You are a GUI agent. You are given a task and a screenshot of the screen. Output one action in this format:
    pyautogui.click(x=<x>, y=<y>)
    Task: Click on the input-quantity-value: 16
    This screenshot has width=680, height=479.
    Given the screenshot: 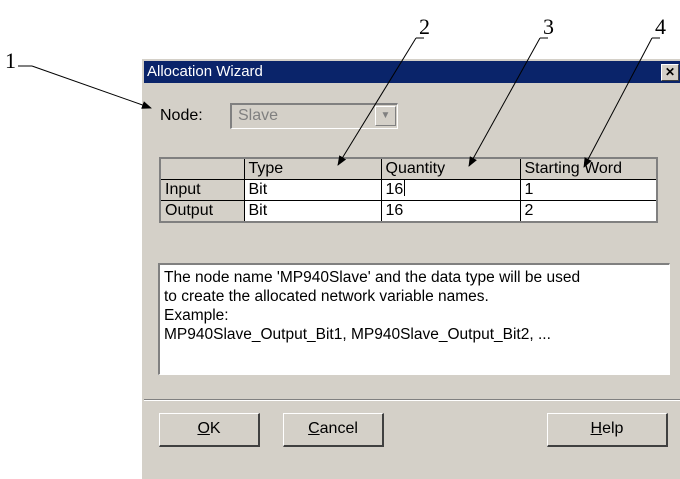 What is the action you would take?
    pyautogui.click(x=394, y=189)
    